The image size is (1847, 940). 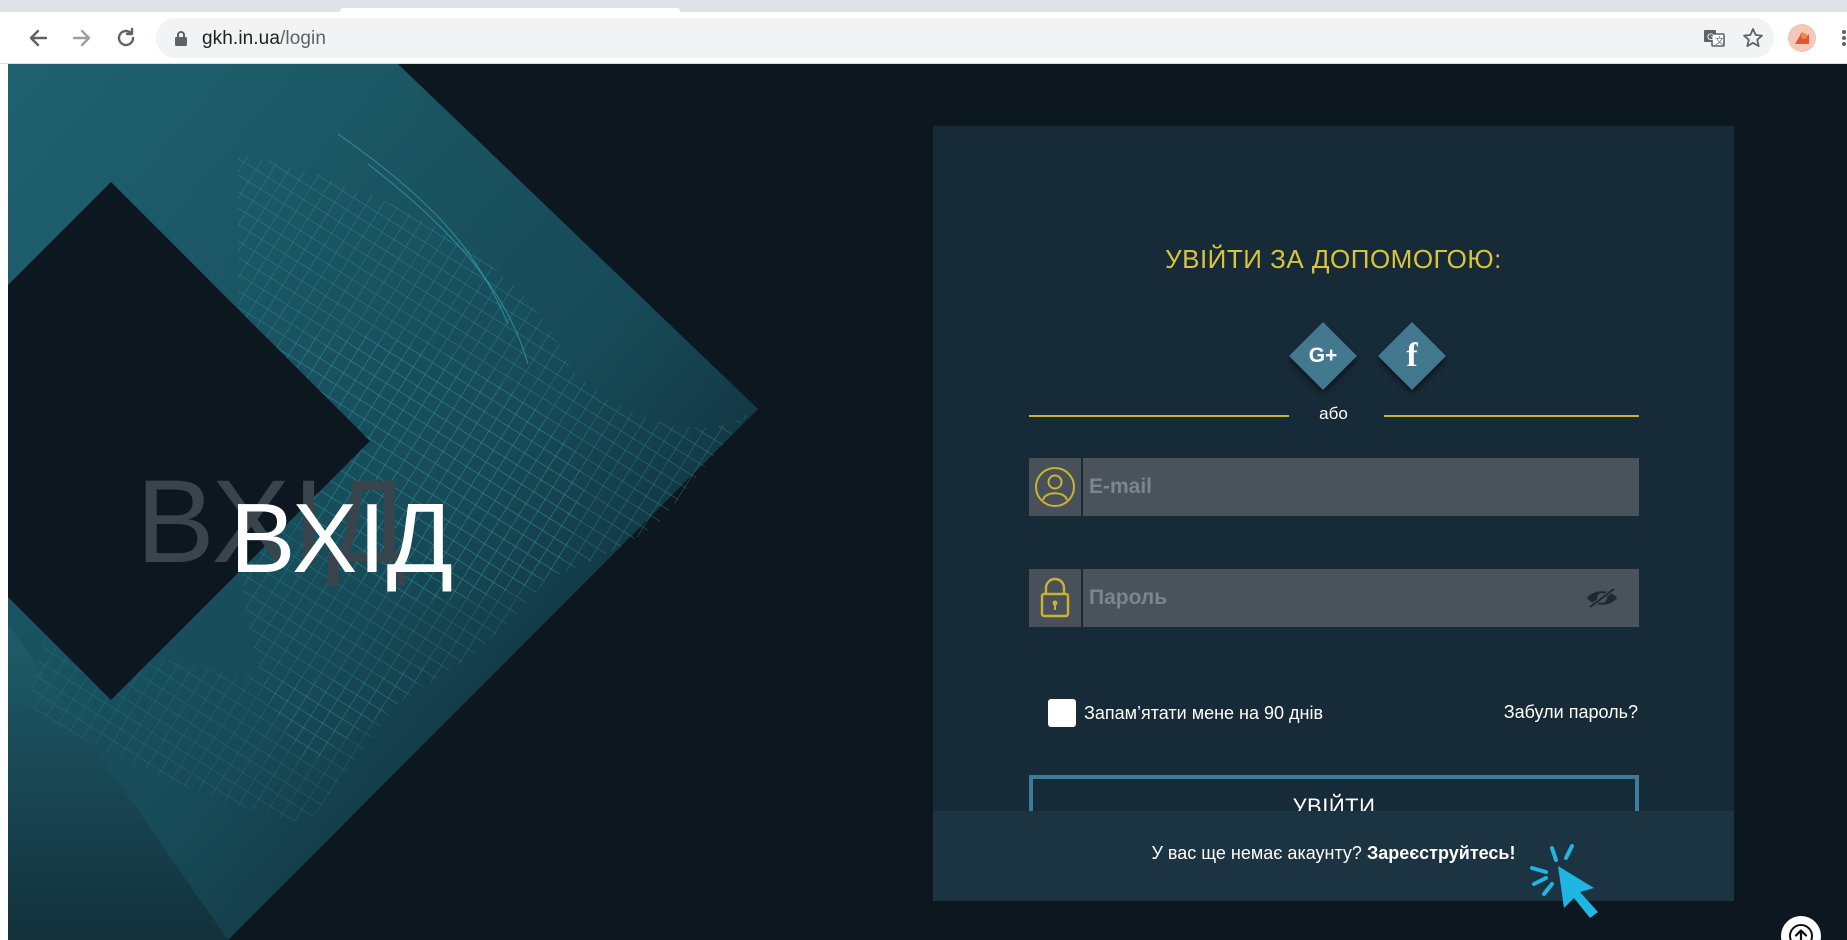 I want to click on remember-label: Запам’ятати мене на 90 днів, so click(x=1204, y=712).